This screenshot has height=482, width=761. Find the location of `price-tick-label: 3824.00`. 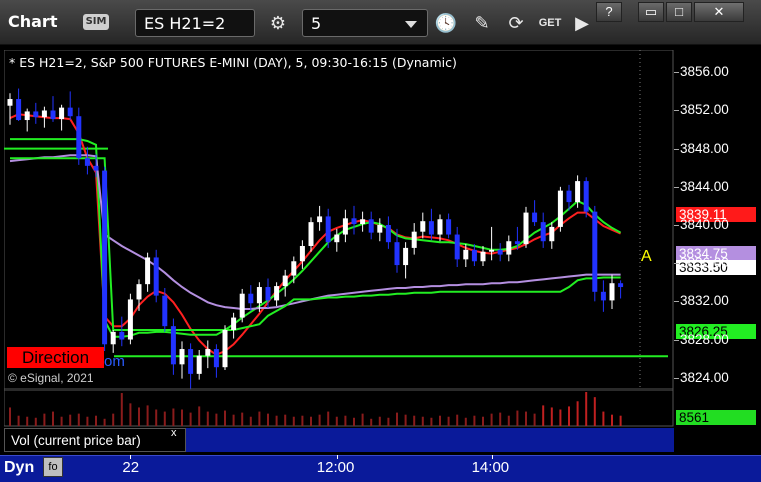

price-tick-label: 3824.00 is located at coordinates (704, 377).